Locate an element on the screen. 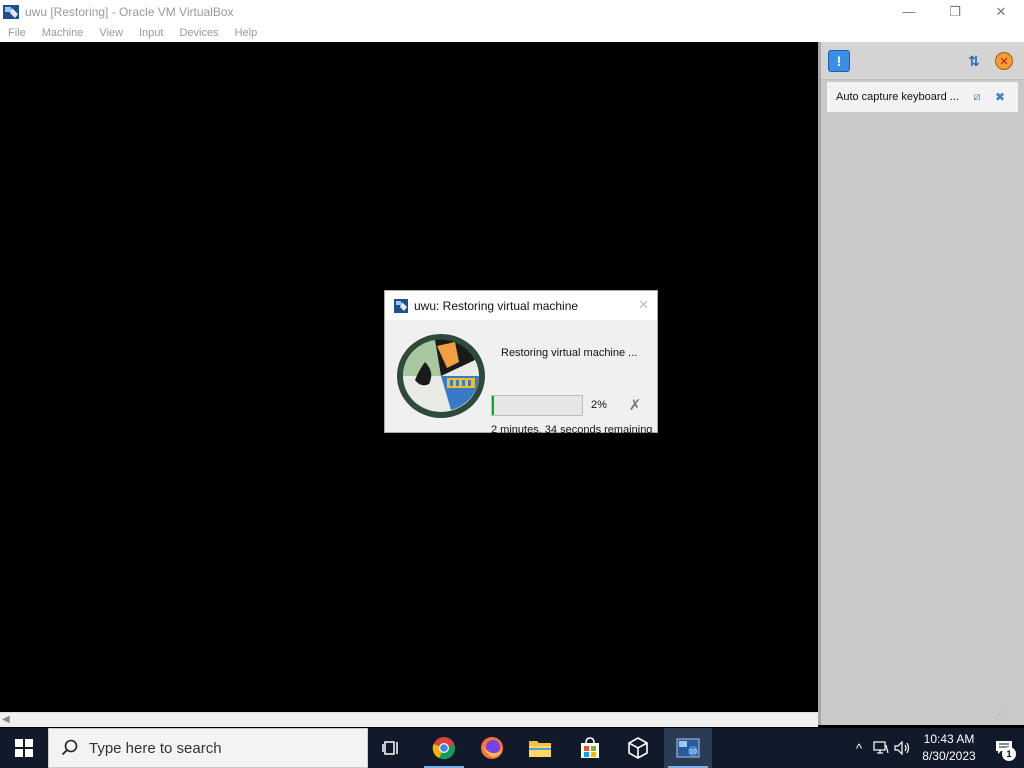 The width and height of the screenshot is (1024, 768). action-center-button: 1 is located at coordinates (1004, 748).